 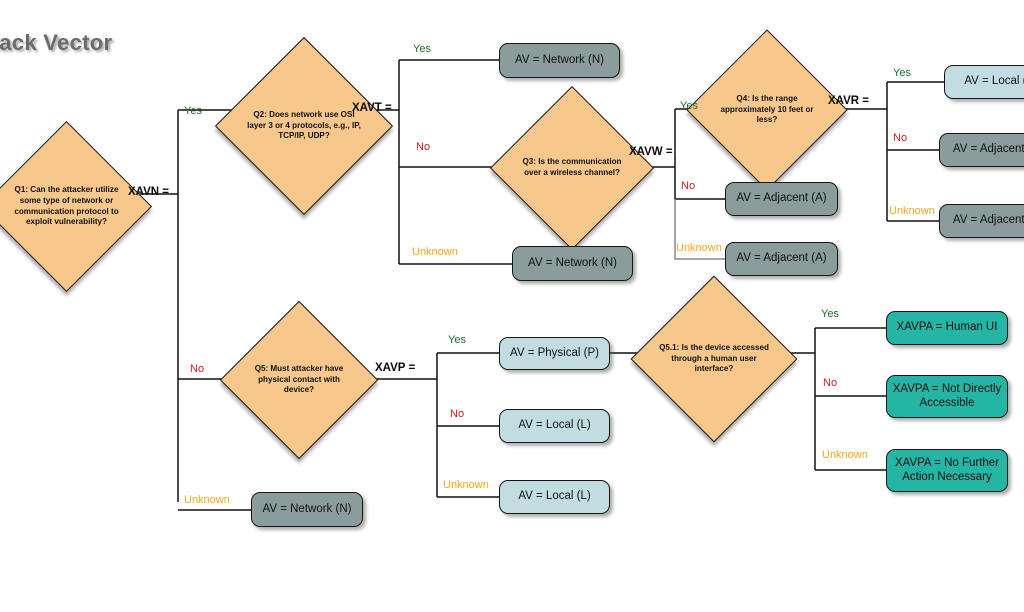 I want to click on outcome-adjacent-q4-no: AV = Adjacent (A), so click(x=981, y=150).